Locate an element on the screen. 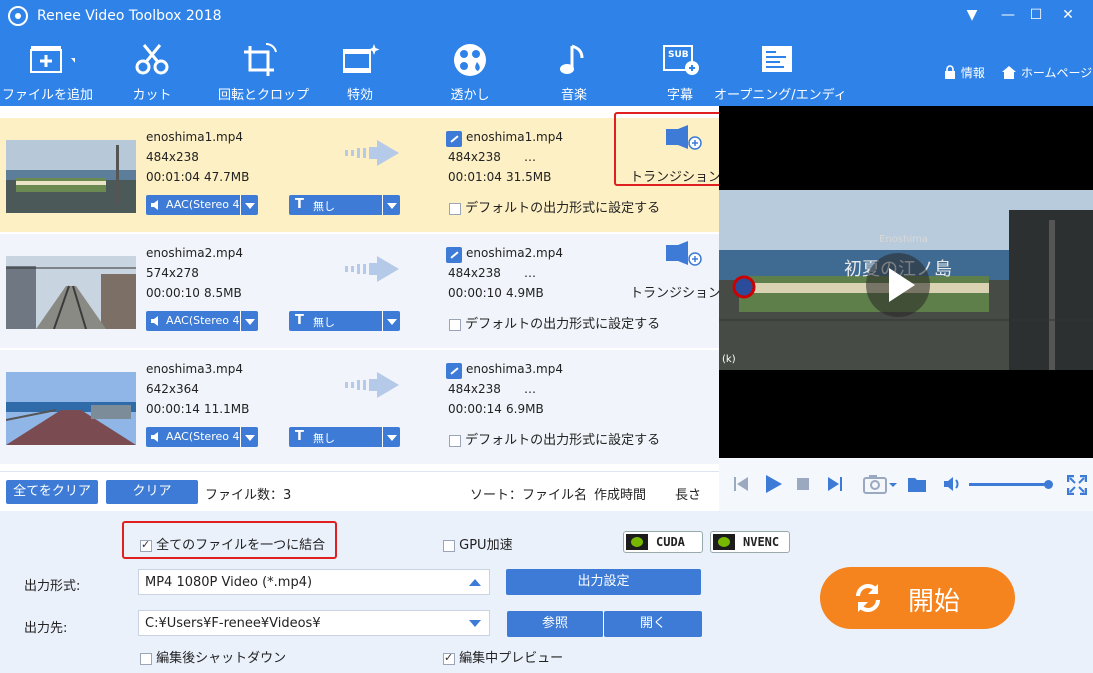 This screenshot has width=1093, height=673. start-label: 開始 is located at coordinates (934, 602).